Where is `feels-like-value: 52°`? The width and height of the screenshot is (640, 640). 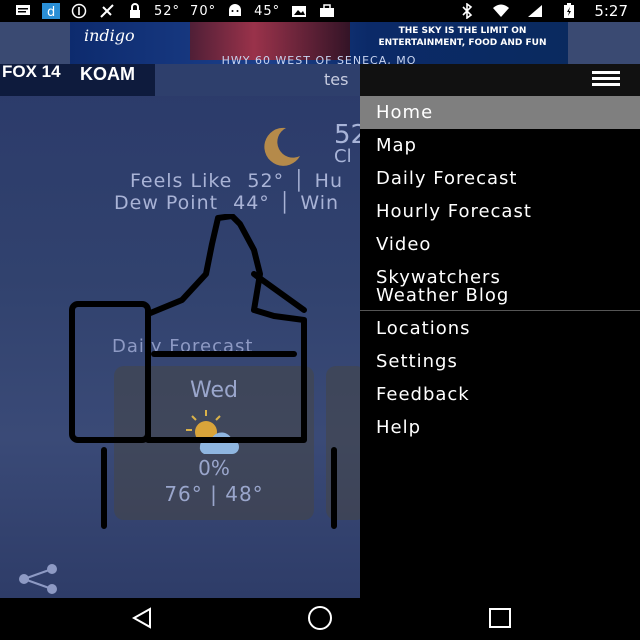
feels-like-value: 52° is located at coordinates (266, 181).